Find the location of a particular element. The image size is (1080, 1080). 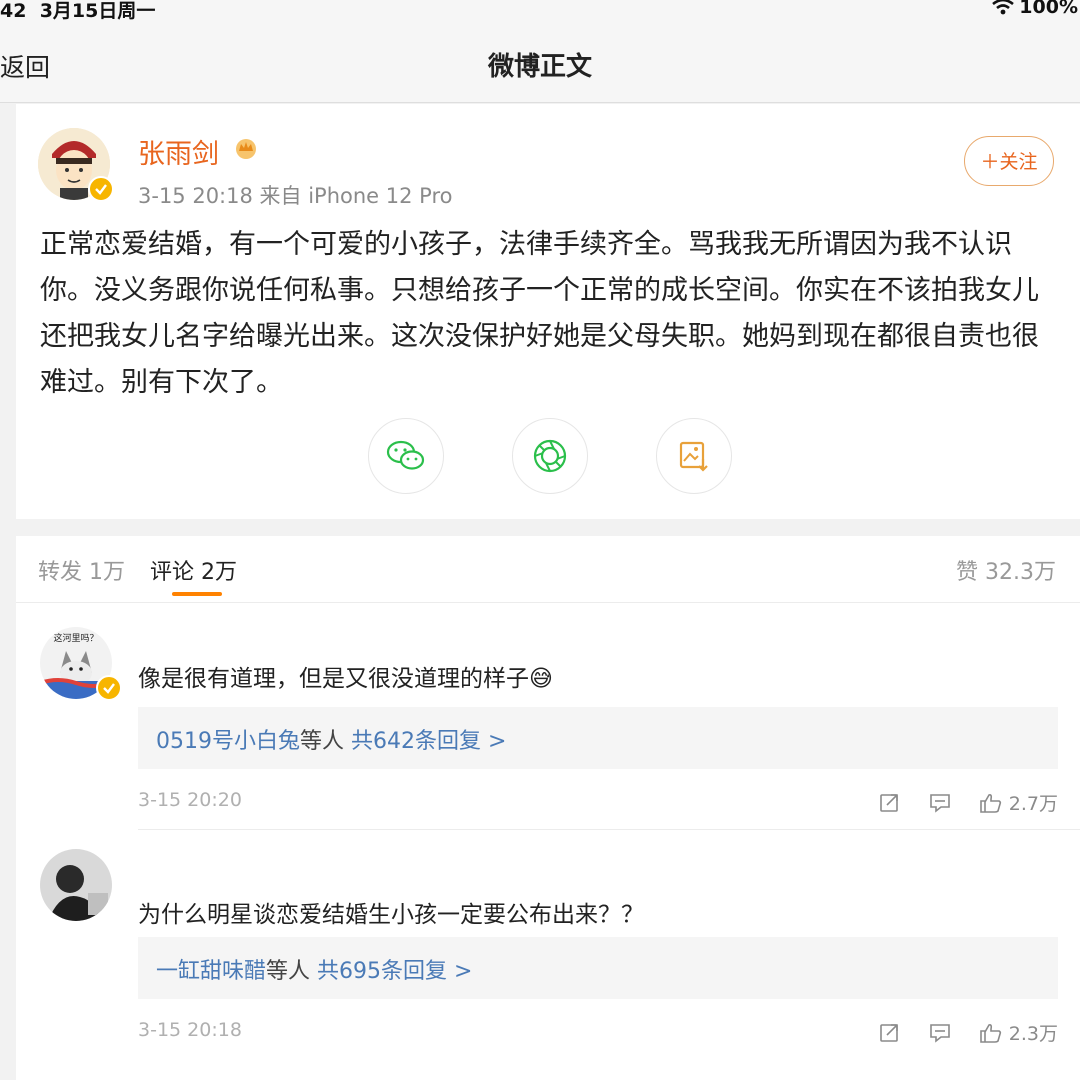

comment-divider is located at coordinates (609, 829).